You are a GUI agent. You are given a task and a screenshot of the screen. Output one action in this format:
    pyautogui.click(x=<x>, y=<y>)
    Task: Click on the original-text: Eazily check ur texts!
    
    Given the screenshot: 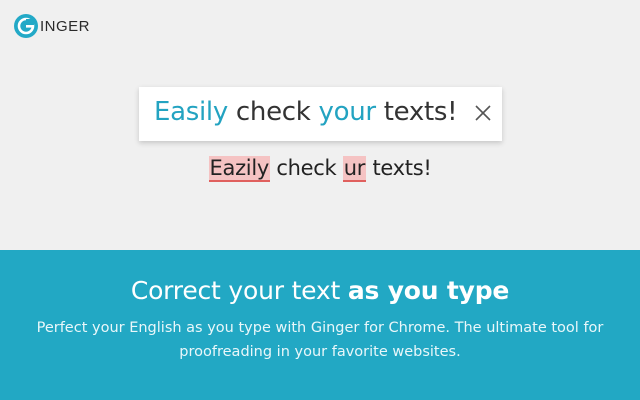 What is the action you would take?
    pyautogui.click(x=320, y=168)
    